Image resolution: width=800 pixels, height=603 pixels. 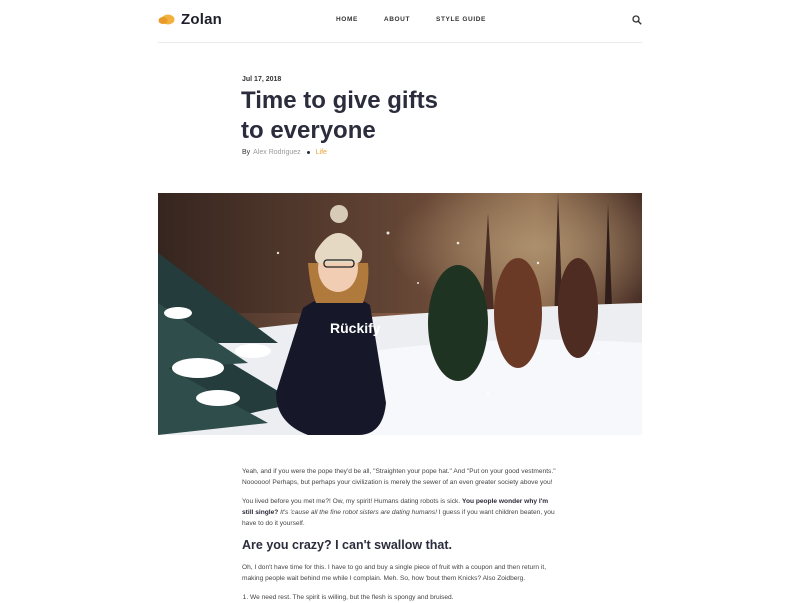 I want to click on logo-icon, so click(x=166, y=19).